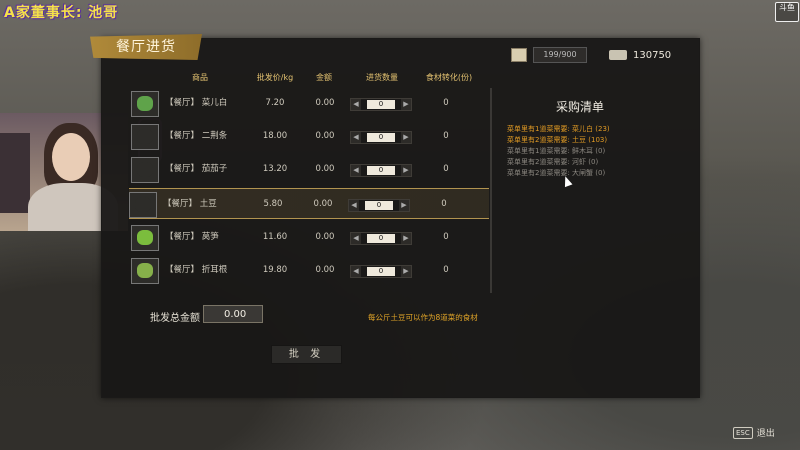  Describe the element at coordinates (423, 317) in the screenshot. I see `conversion-hint: 每公斤土豆可以作为8道菜的食材` at that location.